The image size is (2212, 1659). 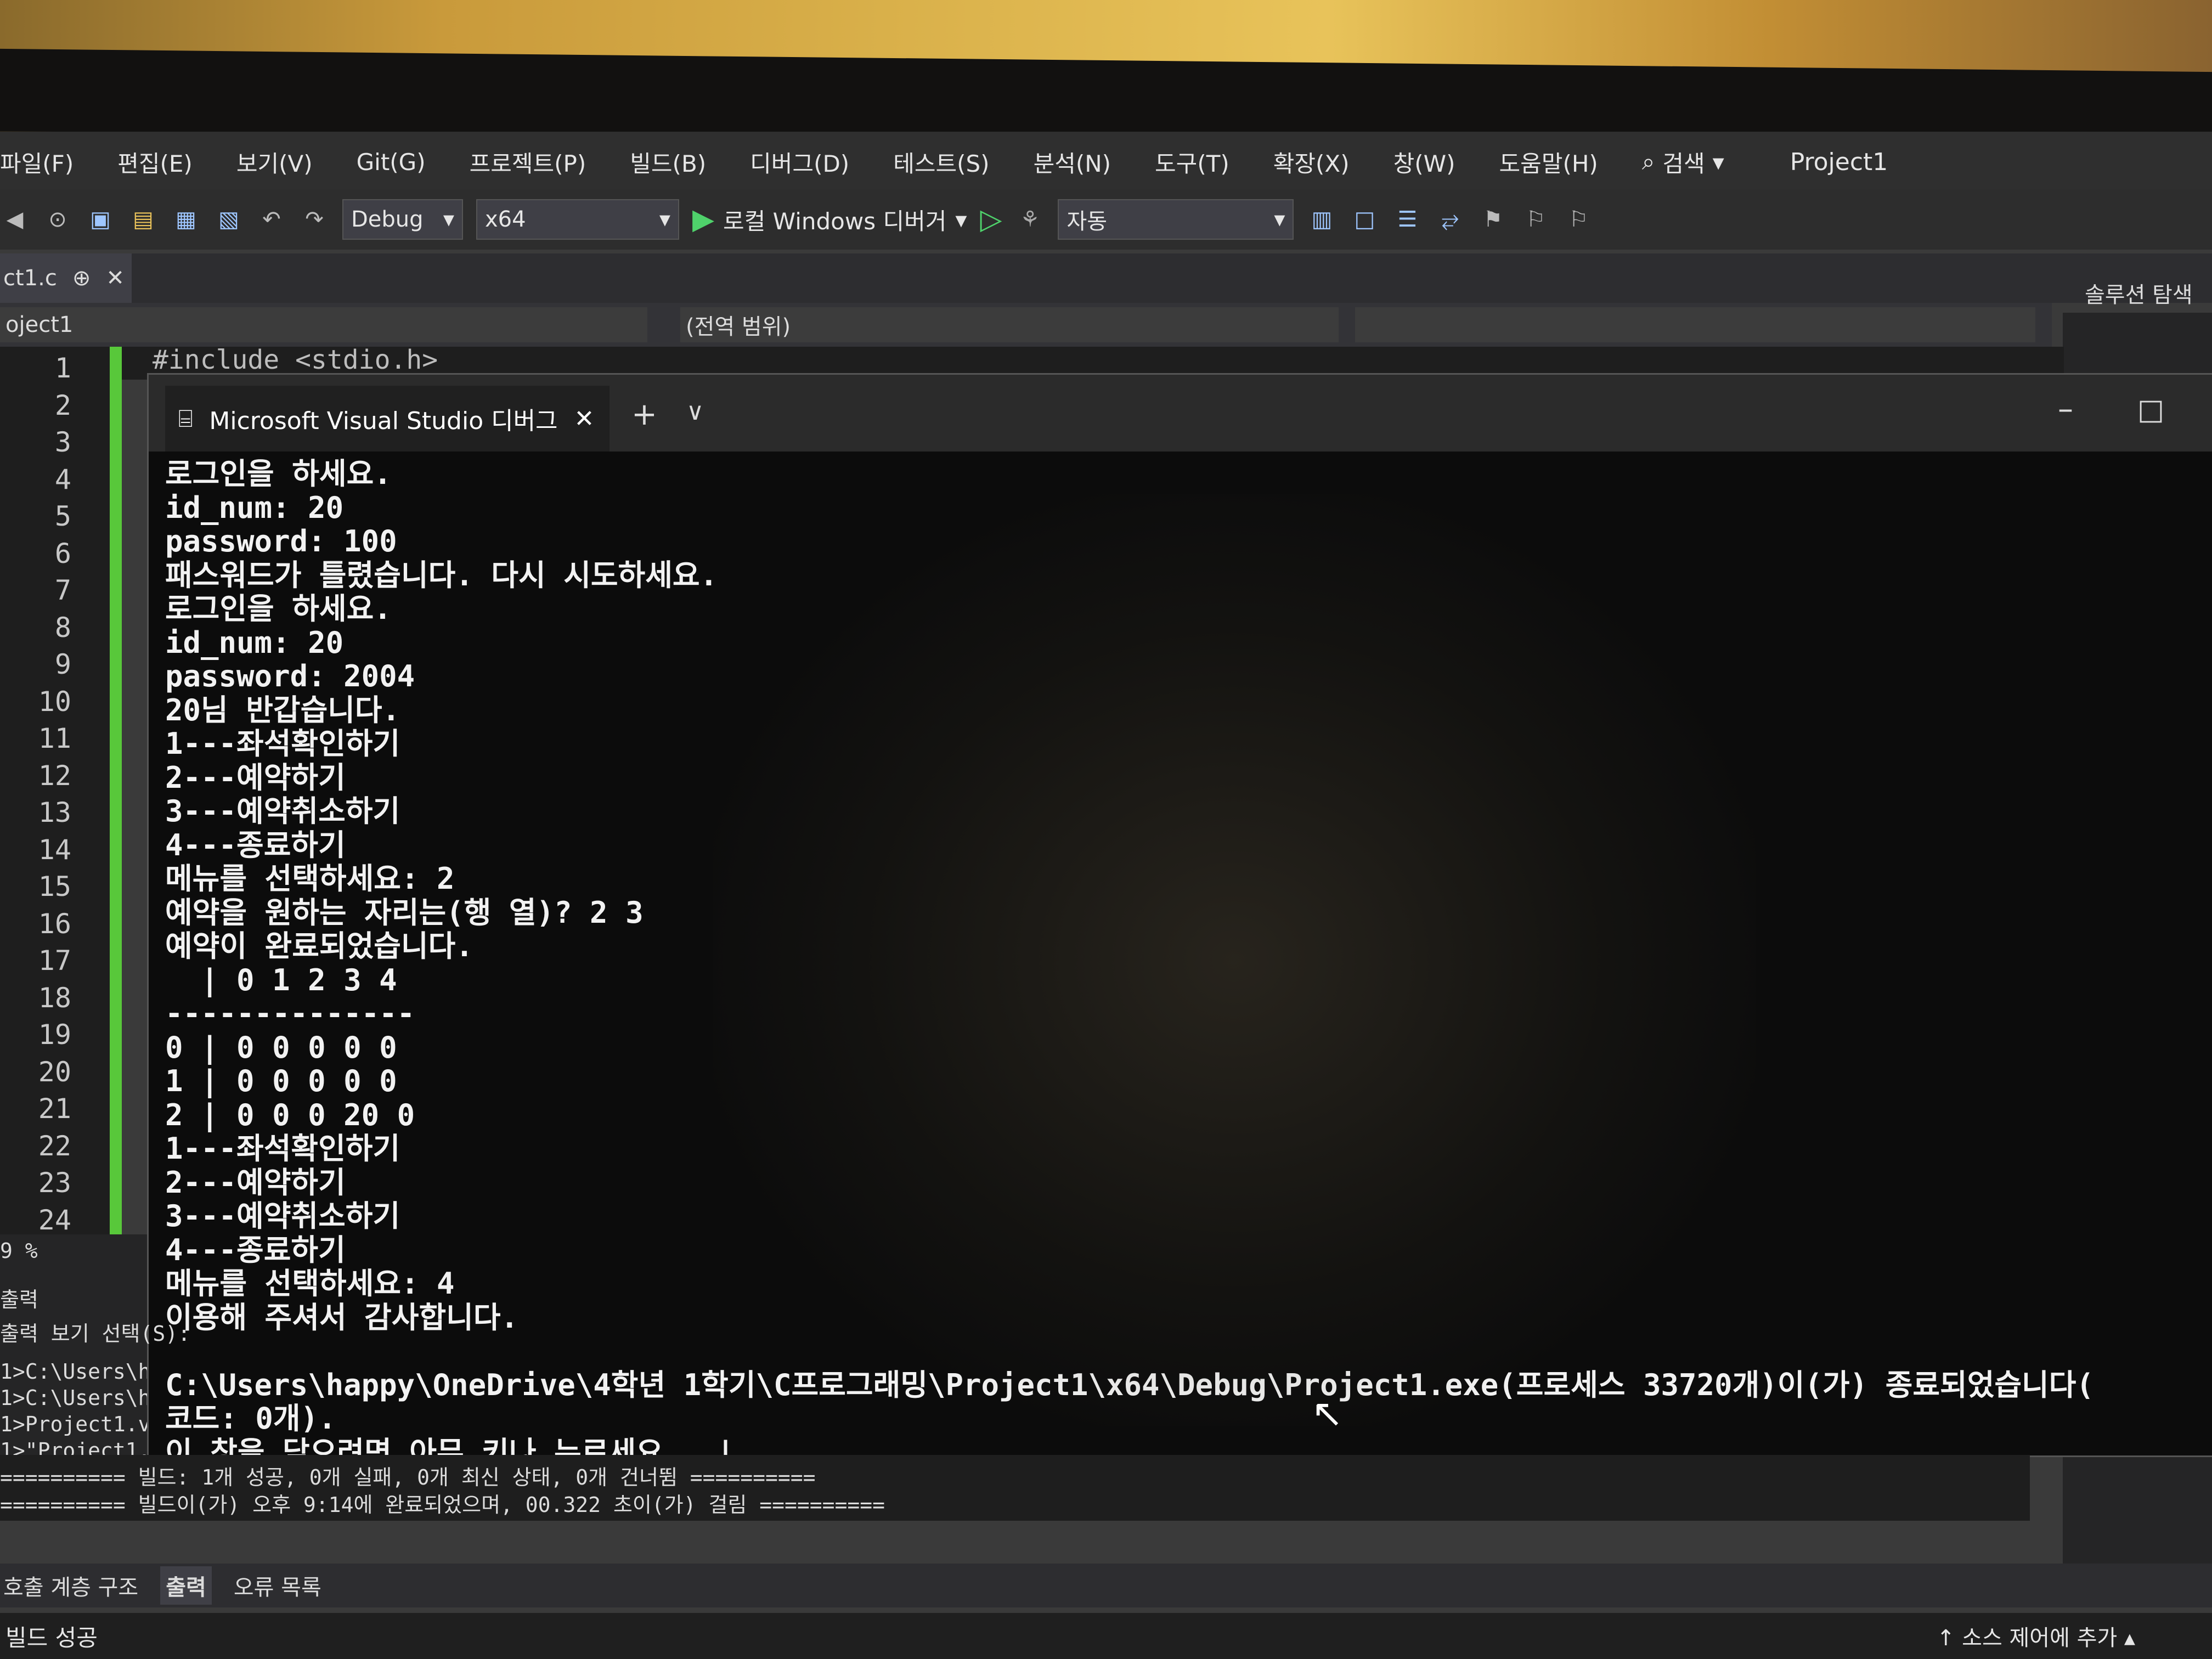 What do you see at coordinates (668, 162) in the screenshot?
I see `menu-build: 빌드(B)` at bounding box center [668, 162].